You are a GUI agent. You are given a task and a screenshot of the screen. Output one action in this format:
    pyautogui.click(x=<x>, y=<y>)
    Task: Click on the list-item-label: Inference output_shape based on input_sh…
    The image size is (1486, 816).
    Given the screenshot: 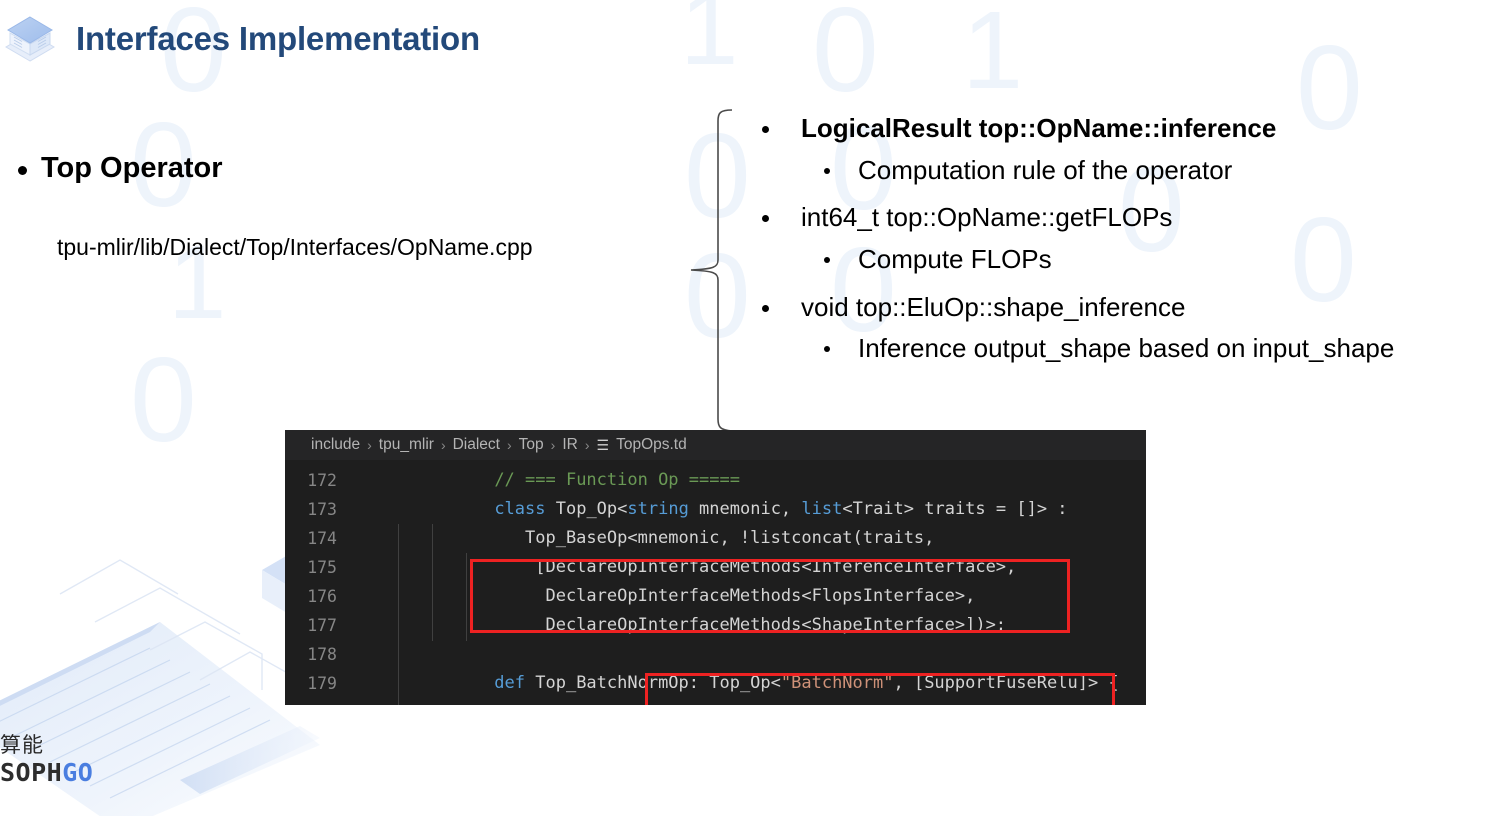 What is the action you would take?
    pyautogui.click(x=1126, y=348)
    